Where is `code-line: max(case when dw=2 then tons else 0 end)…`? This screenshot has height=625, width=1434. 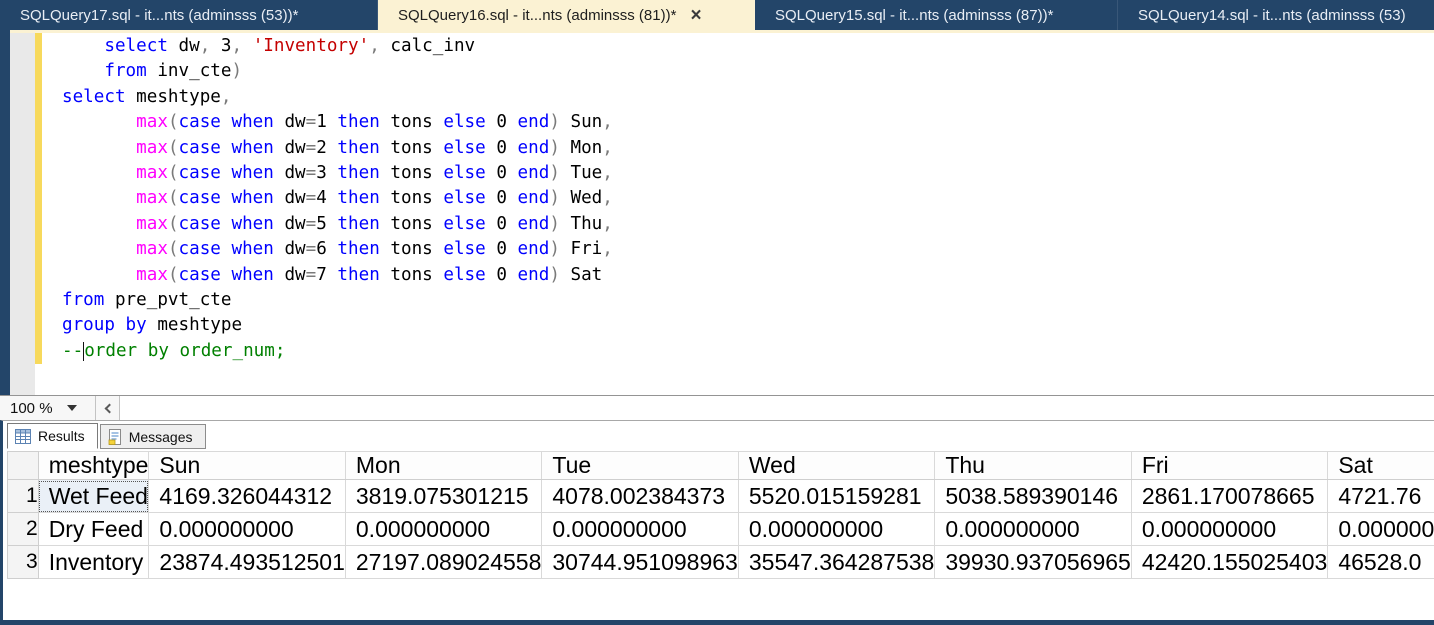 code-line: max(case when dw=2 then tons else 0 end)… is located at coordinates (337, 148).